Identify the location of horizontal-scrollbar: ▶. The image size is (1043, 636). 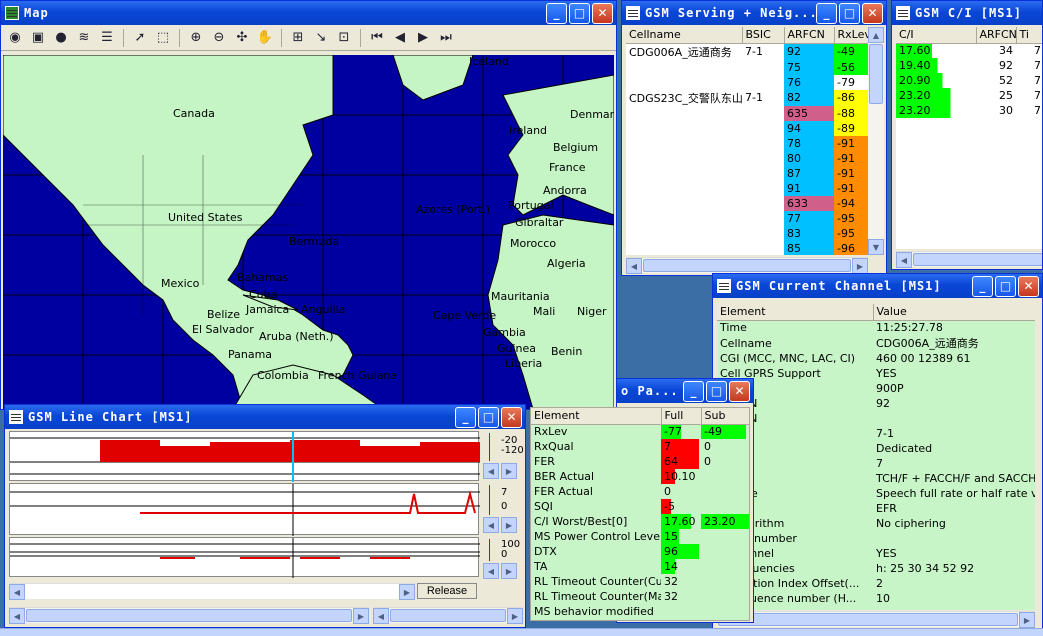
(876, 619).